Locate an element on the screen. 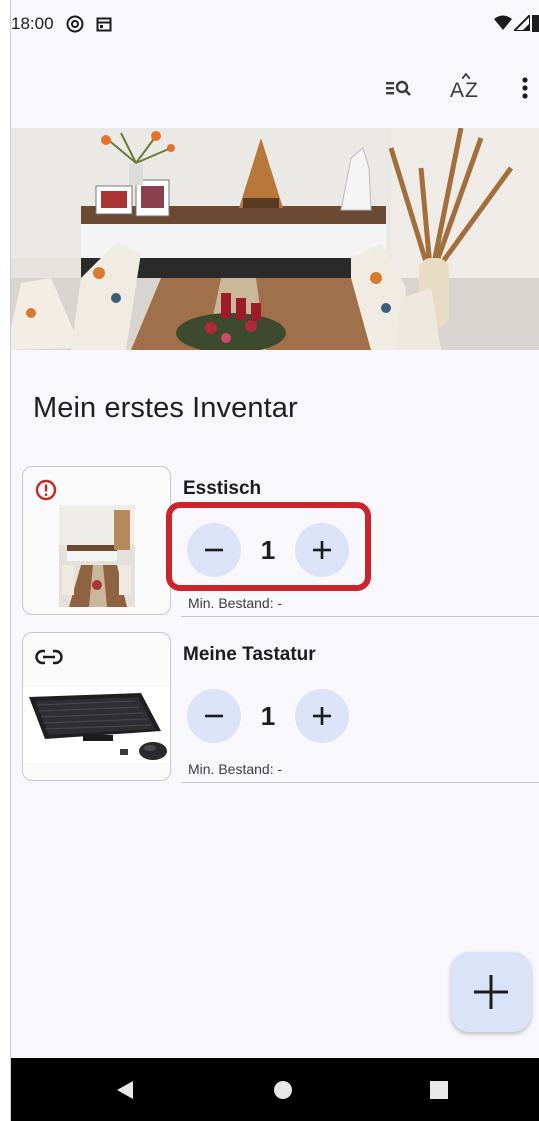  item-name: Esstisch is located at coordinates (222, 489).